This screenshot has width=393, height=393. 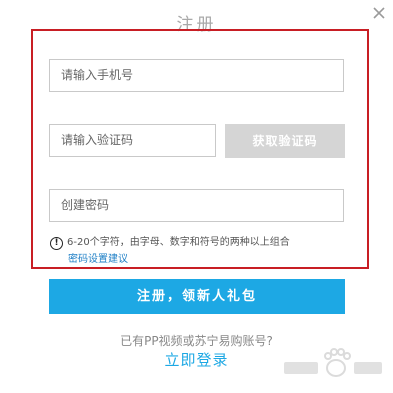 I want to click on close-button, so click(x=379, y=13).